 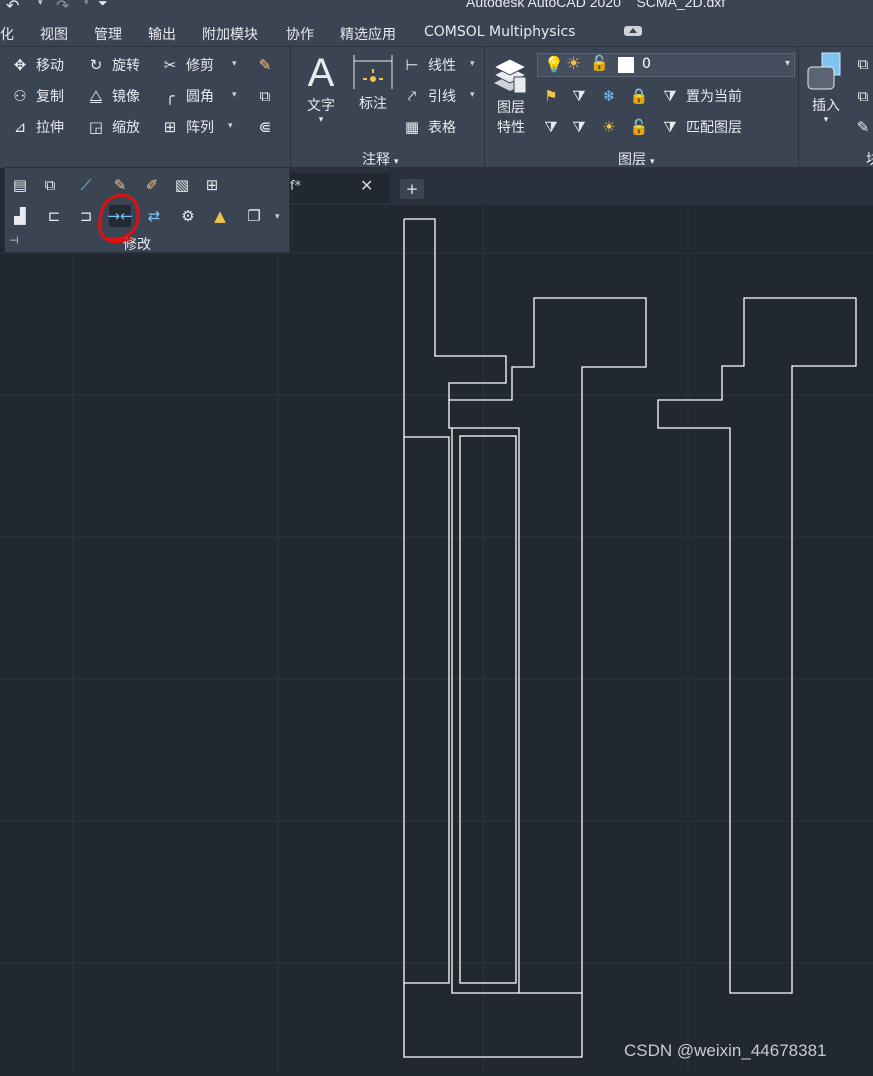 What do you see at coordinates (182, 185) in the screenshot?
I see `hatch-edit-icon: ▧` at bounding box center [182, 185].